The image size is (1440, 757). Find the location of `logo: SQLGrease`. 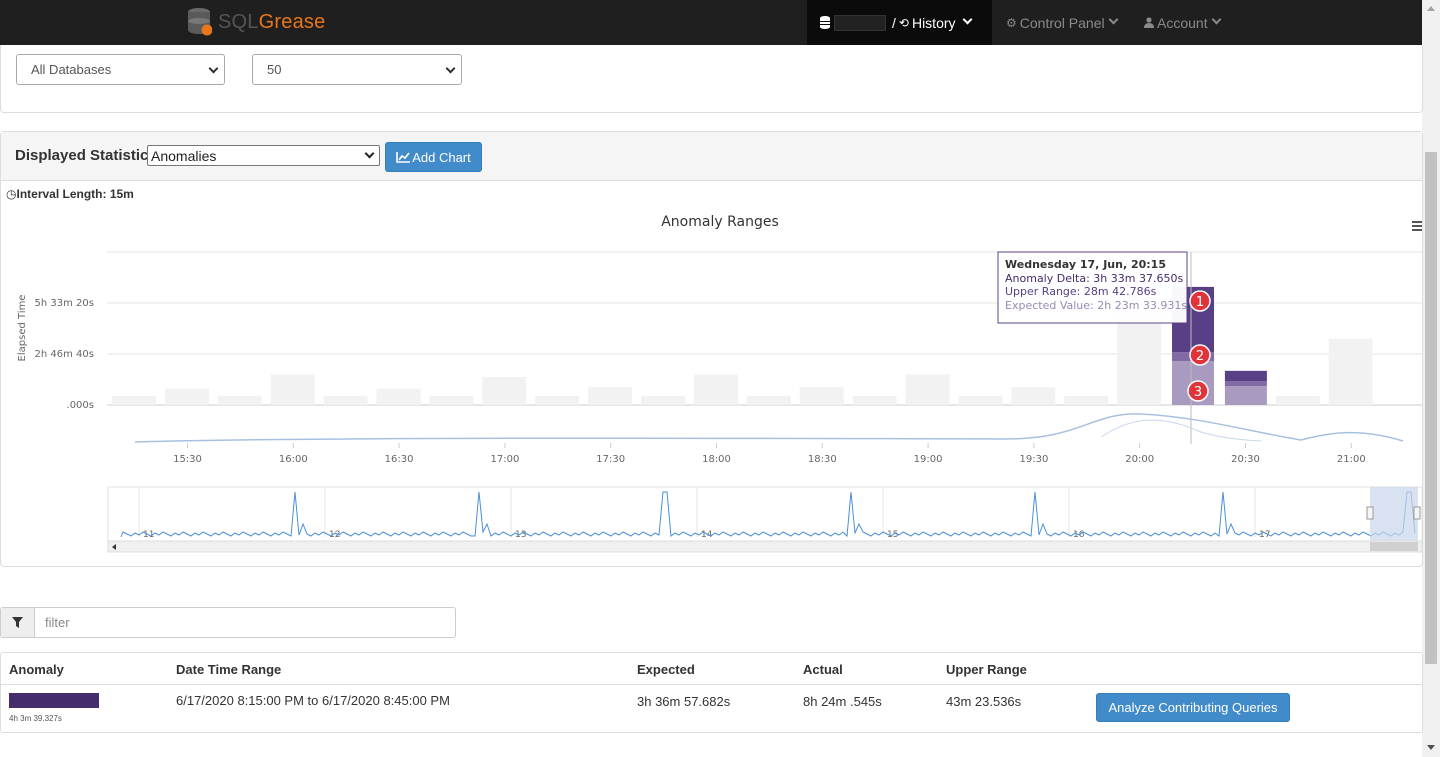

logo: SQLGrease is located at coordinates (255, 22).